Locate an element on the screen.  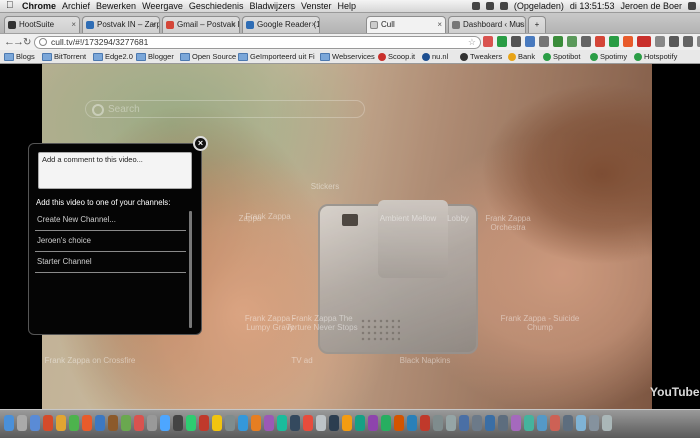
ghost-channel-label: Stickers is located at coordinates (325, 186).